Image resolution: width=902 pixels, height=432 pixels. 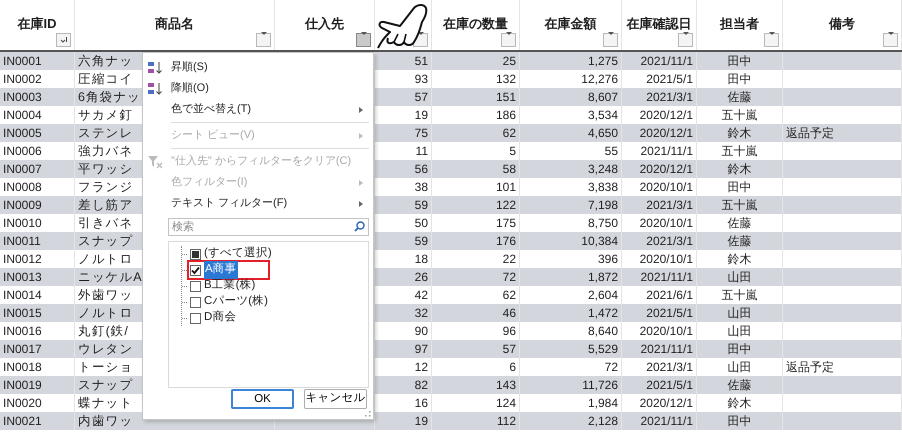 What do you see at coordinates (106, 223) in the screenshot?
I see `table-cell: 引きバネ` at bounding box center [106, 223].